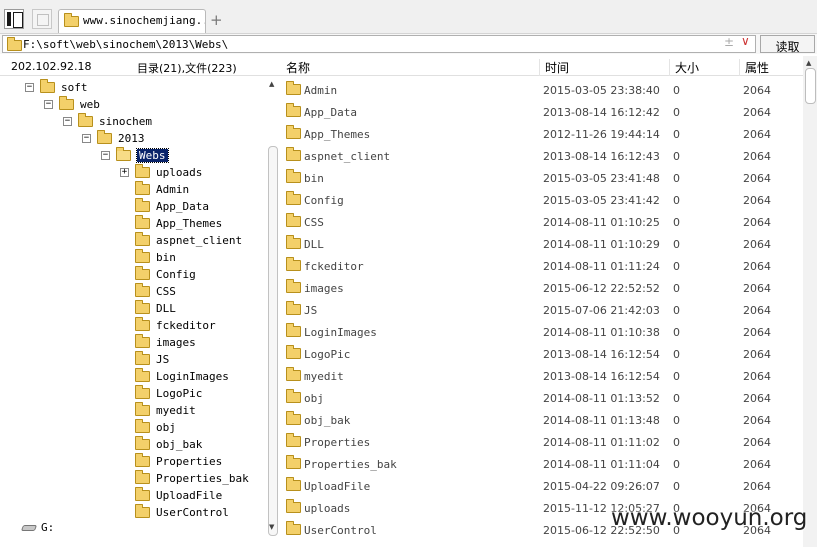 The height and width of the screenshot is (547, 817). What do you see at coordinates (542, 243) in the screenshot?
I see `file-row: DLL 2014-08-11 01:10:29 0 2064` at bounding box center [542, 243].